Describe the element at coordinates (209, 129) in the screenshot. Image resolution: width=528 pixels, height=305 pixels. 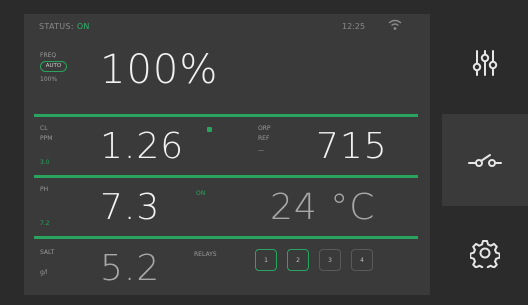
I see `cl-indicator` at that location.